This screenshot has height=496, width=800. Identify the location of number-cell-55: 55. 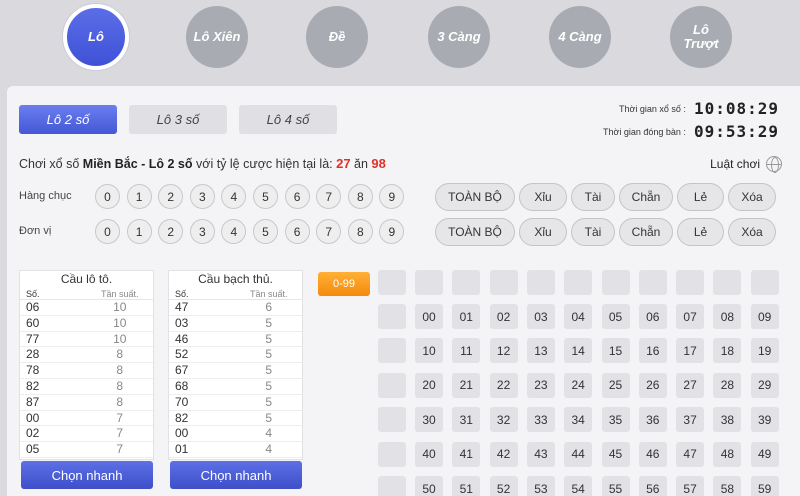
(615, 486).